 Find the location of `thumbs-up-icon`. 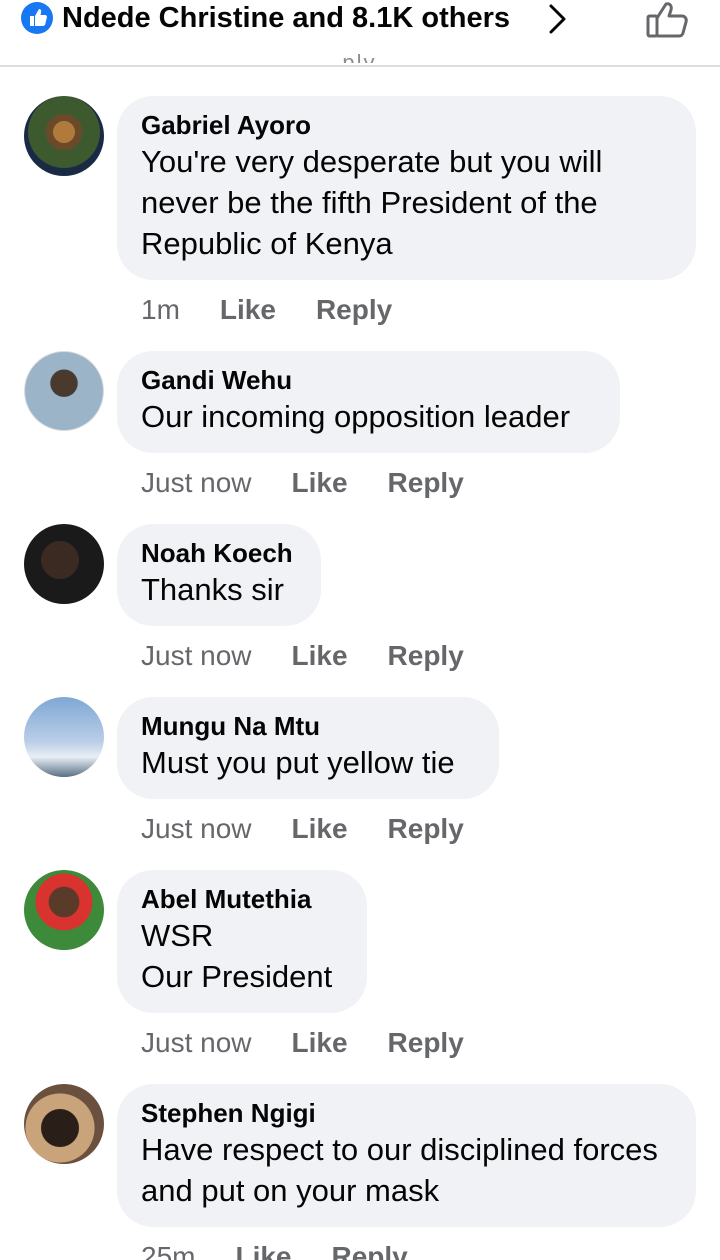

thumbs-up-icon is located at coordinates (667, 20).